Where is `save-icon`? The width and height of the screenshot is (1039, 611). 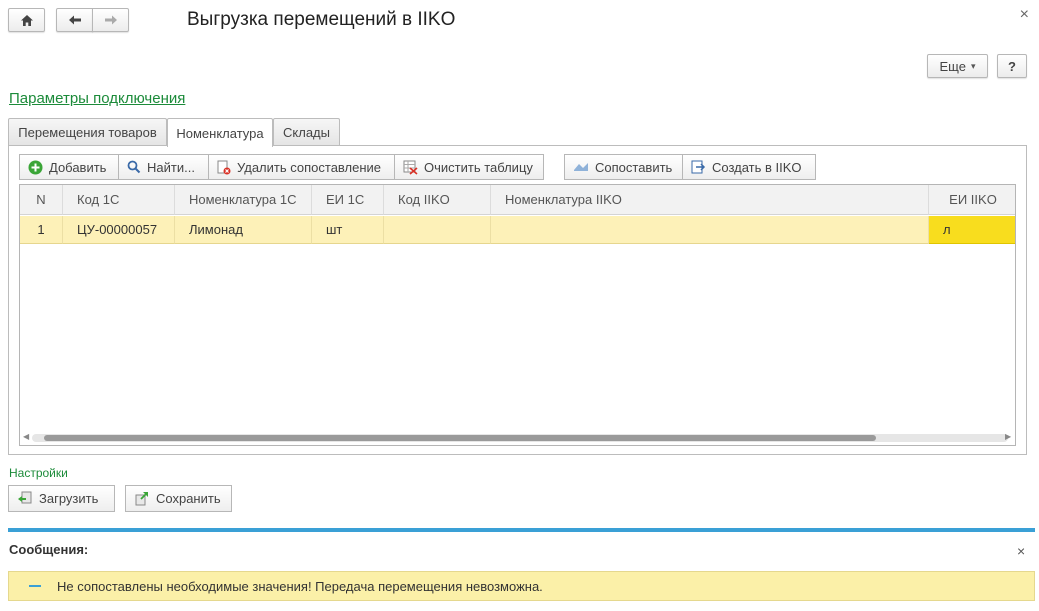 save-icon is located at coordinates (142, 498).